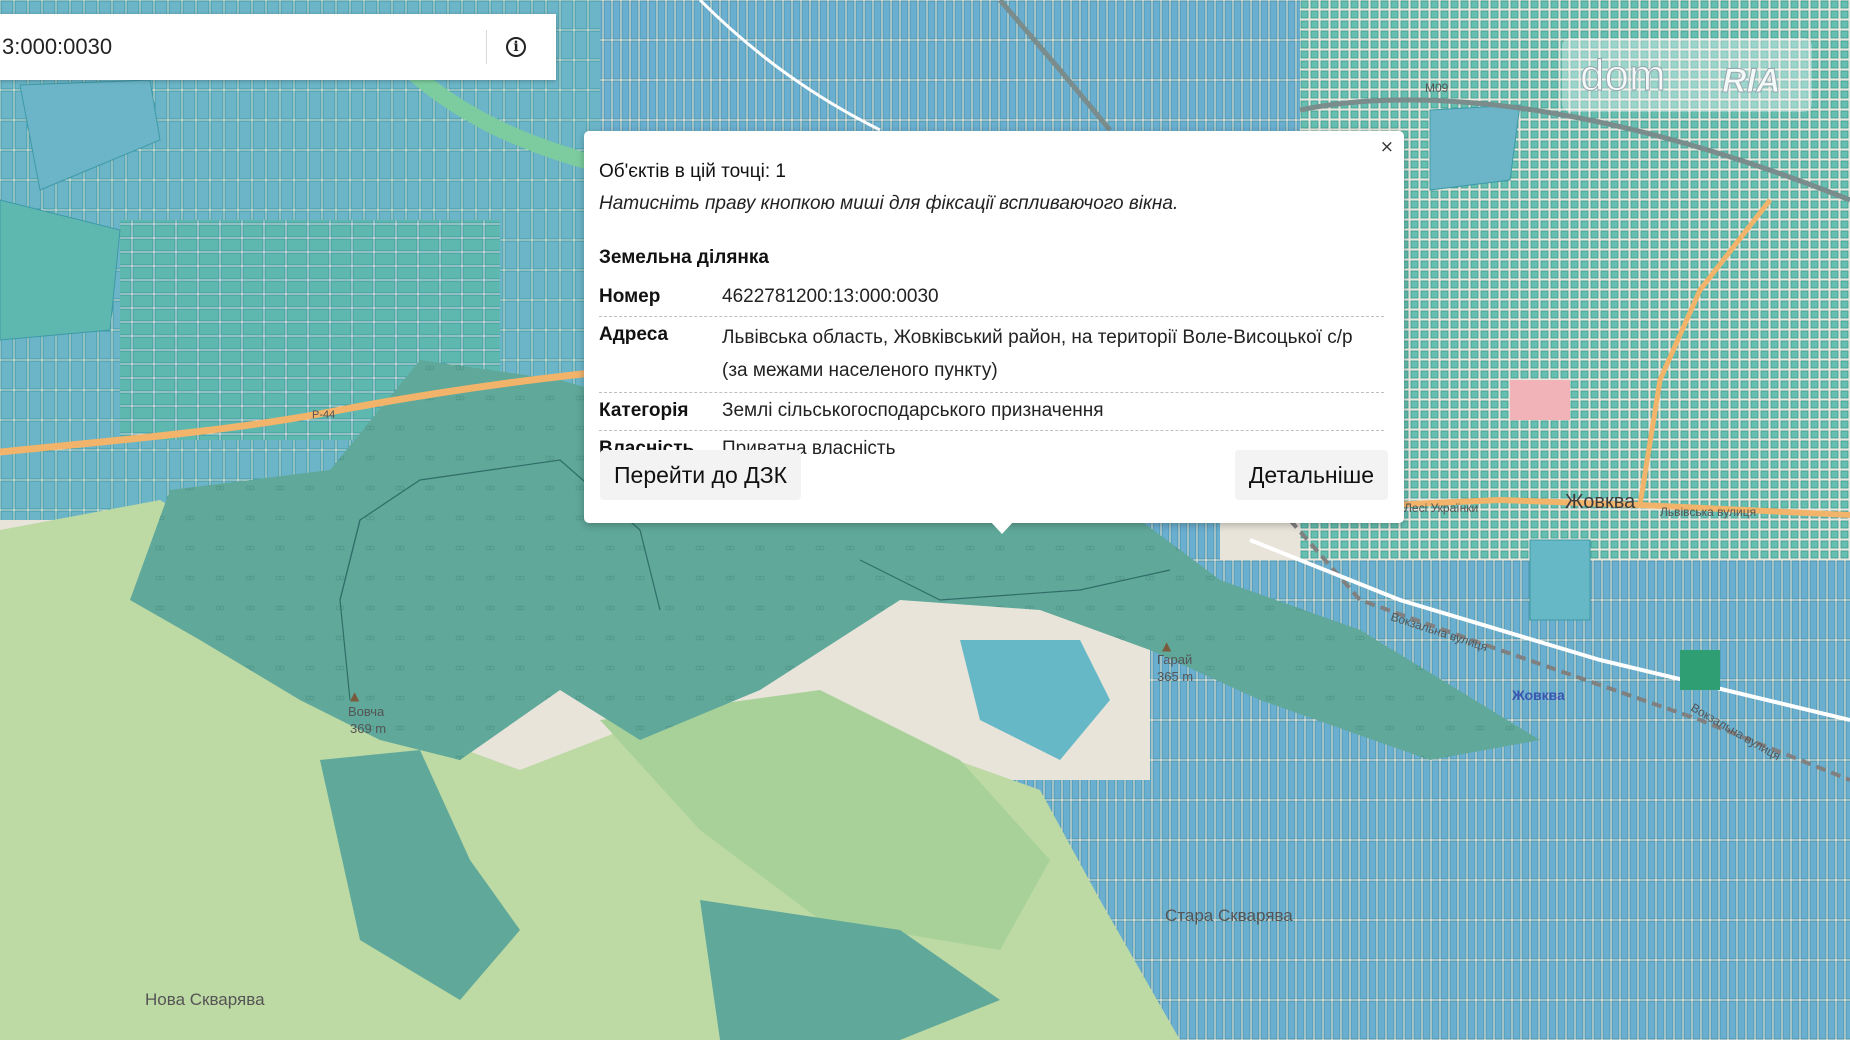 The height and width of the screenshot is (1040, 1850). Describe the element at coordinates (1229, 915) in the screenshot. I see `label-village: Стара Скварява` at that location.